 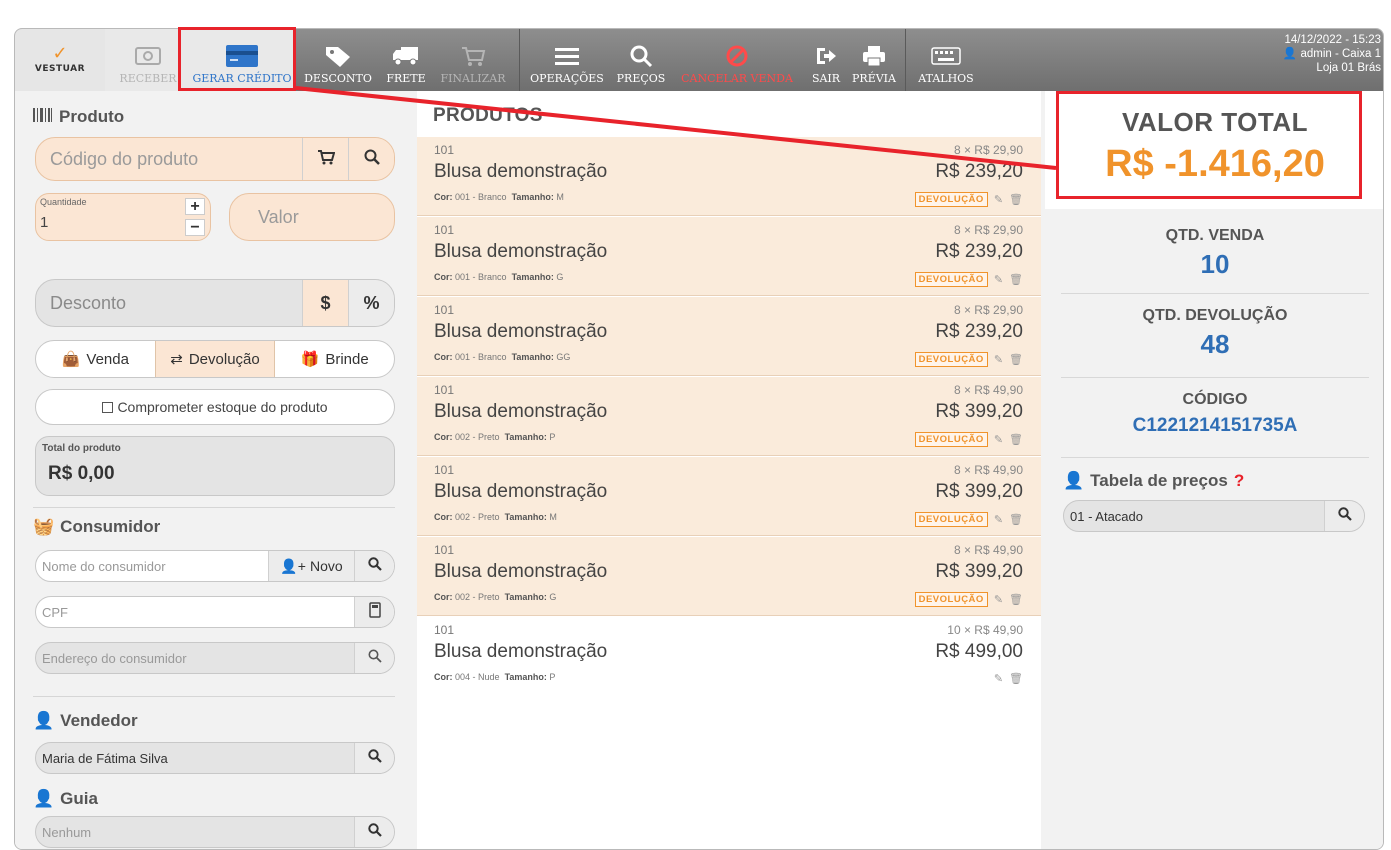 I want to click on quantidade-field: Quantidade 1 + −, so click(x=123, y=217).